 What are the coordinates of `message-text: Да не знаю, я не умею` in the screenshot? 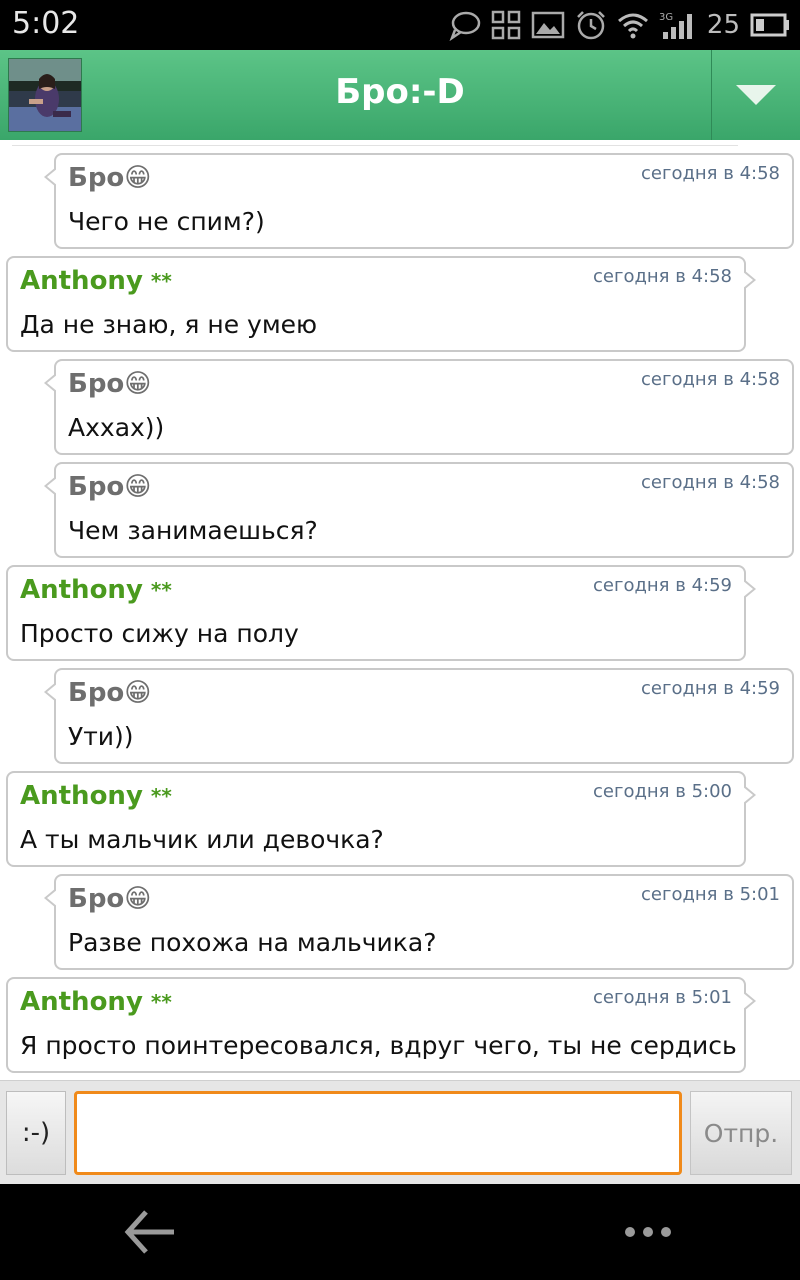 It's located at (169, 324).